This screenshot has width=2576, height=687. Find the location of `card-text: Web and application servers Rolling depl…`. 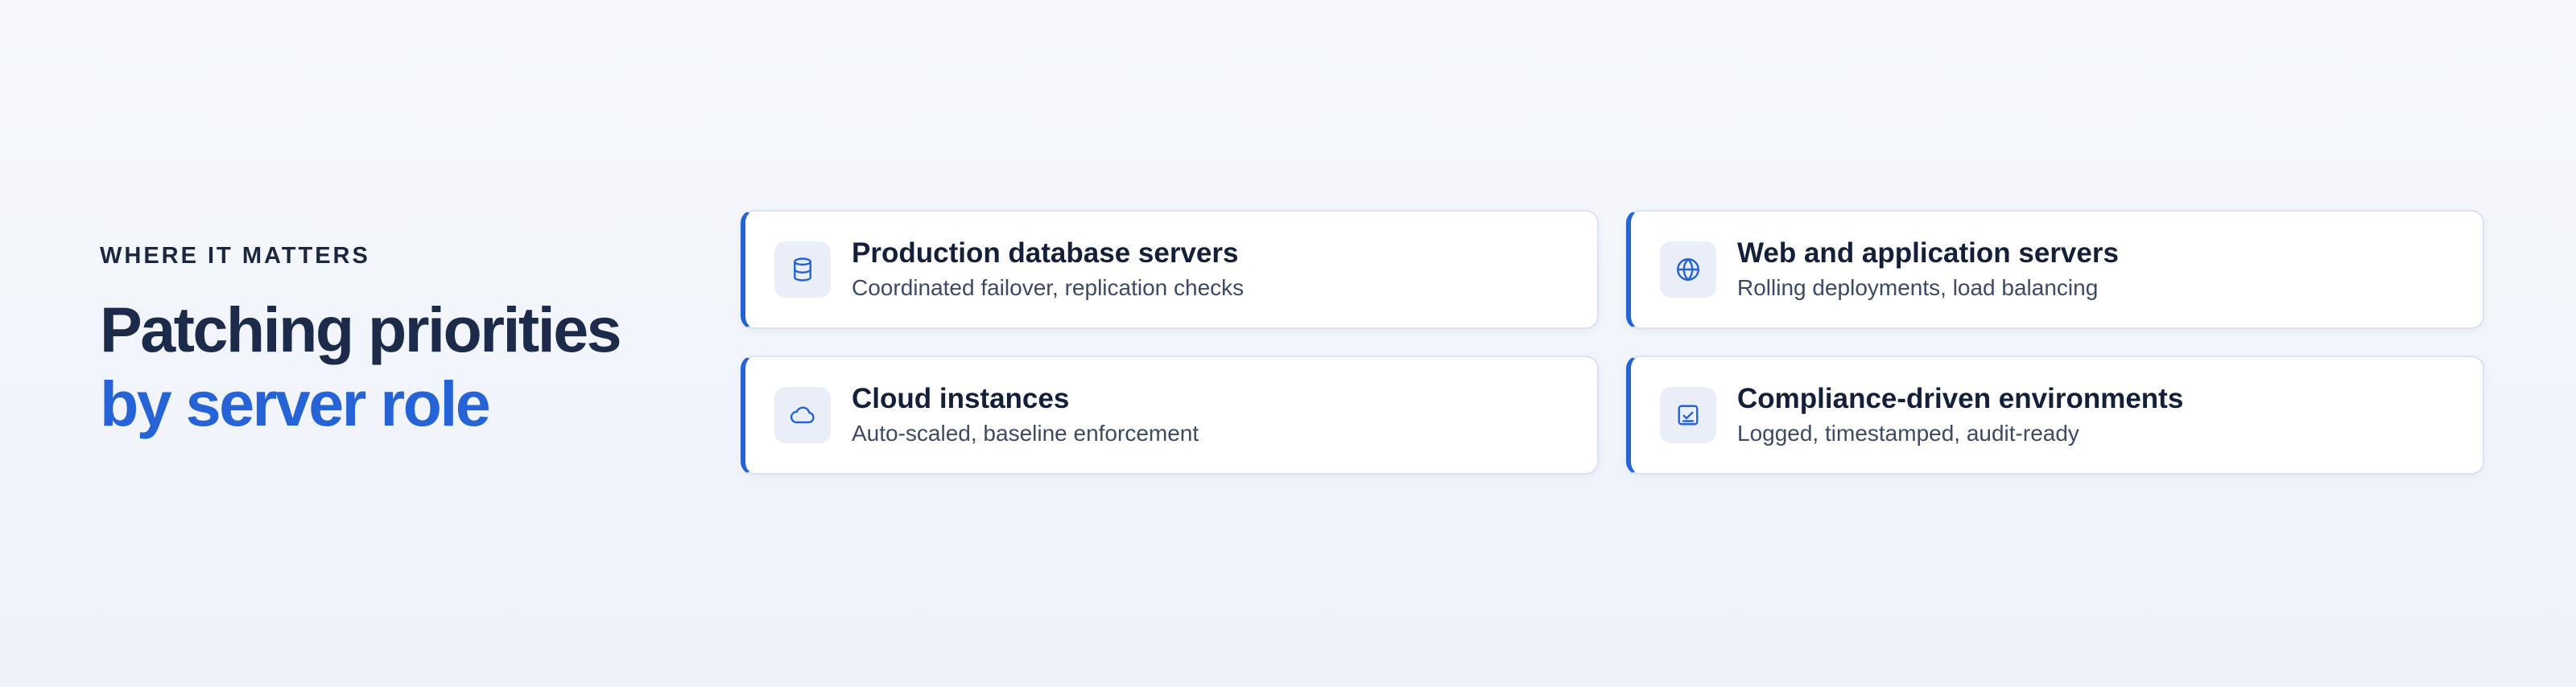

card-text: Web and application servers Rolling depl… is located at coordinates (1928, 269).